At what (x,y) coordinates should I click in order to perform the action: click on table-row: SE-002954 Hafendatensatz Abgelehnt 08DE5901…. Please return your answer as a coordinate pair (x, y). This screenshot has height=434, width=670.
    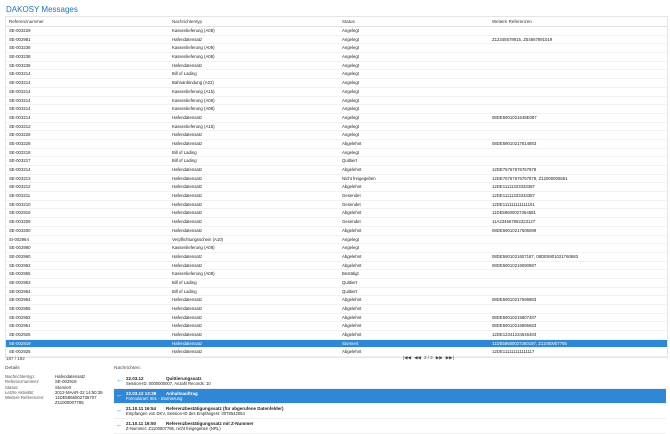
    Looking at the image, I should click on (336, 300).